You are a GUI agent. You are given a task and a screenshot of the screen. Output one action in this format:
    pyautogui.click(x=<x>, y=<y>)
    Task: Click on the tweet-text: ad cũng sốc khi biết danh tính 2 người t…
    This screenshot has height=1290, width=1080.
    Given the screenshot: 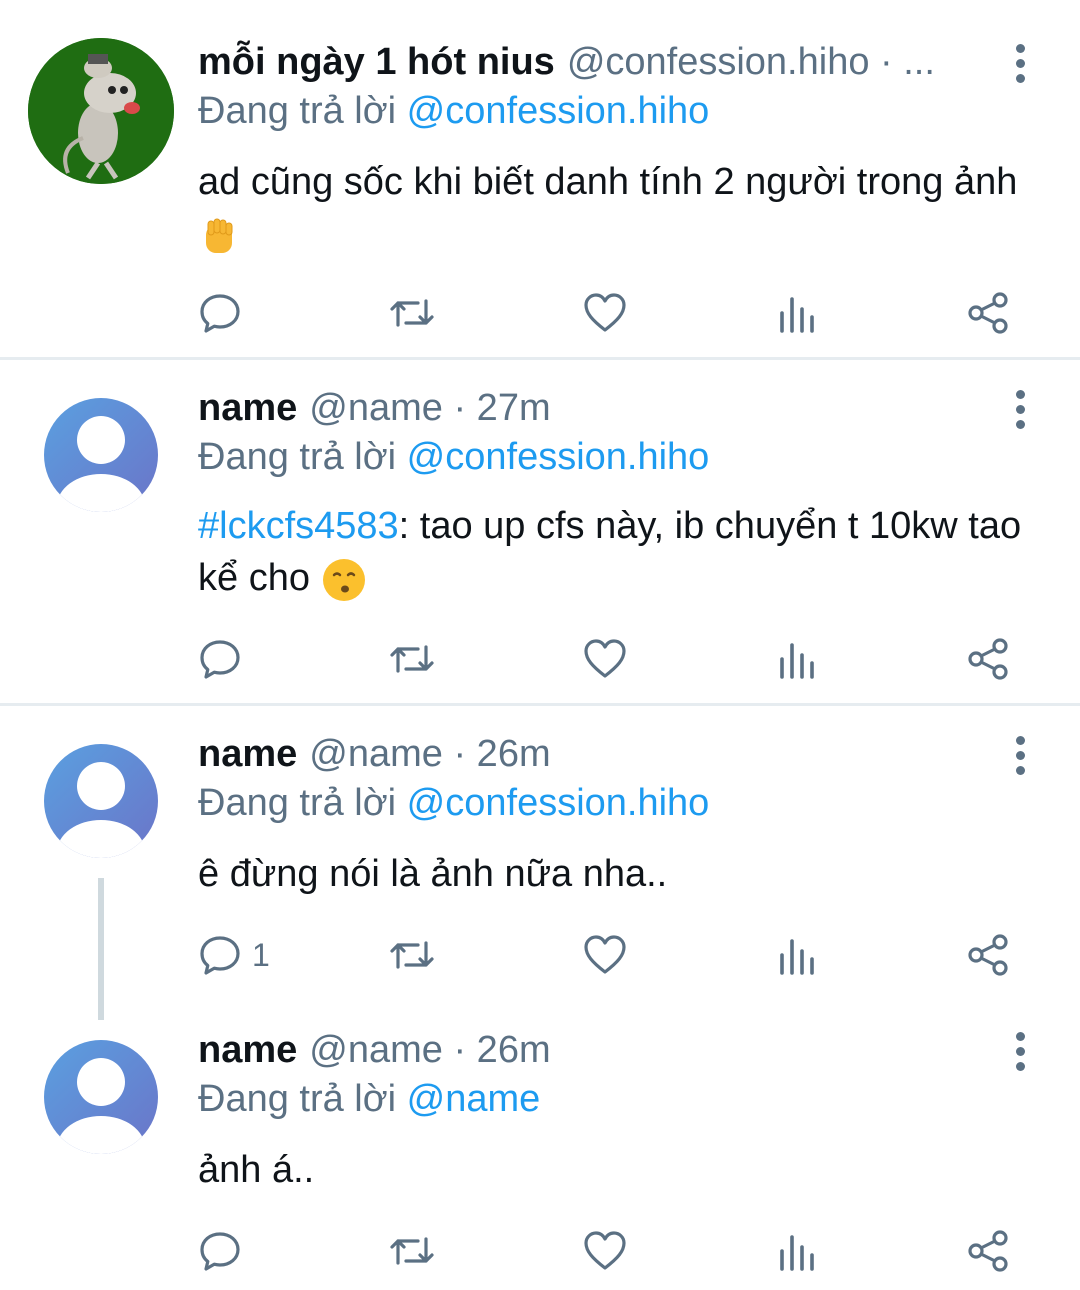 What is the action you would take?
    pyautogui.click(x=623, y=208)
    